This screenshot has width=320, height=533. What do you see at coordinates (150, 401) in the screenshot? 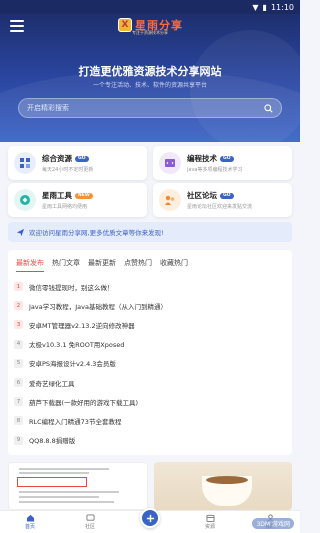
I see `list-item: 7 葫芦下载器(一款好用的游戏下载工具)` at bounding box center [150, 401].